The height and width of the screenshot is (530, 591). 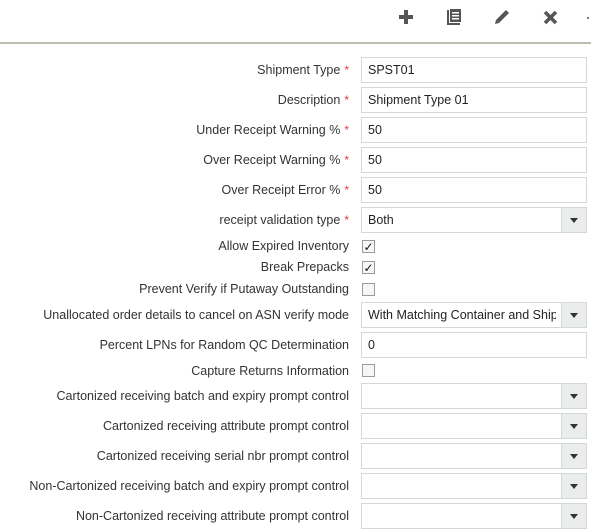 What do you see at coordinates (474, 190) in the screenshot?
I see `over-receipt-error-input` at bounding box center [474, 190].